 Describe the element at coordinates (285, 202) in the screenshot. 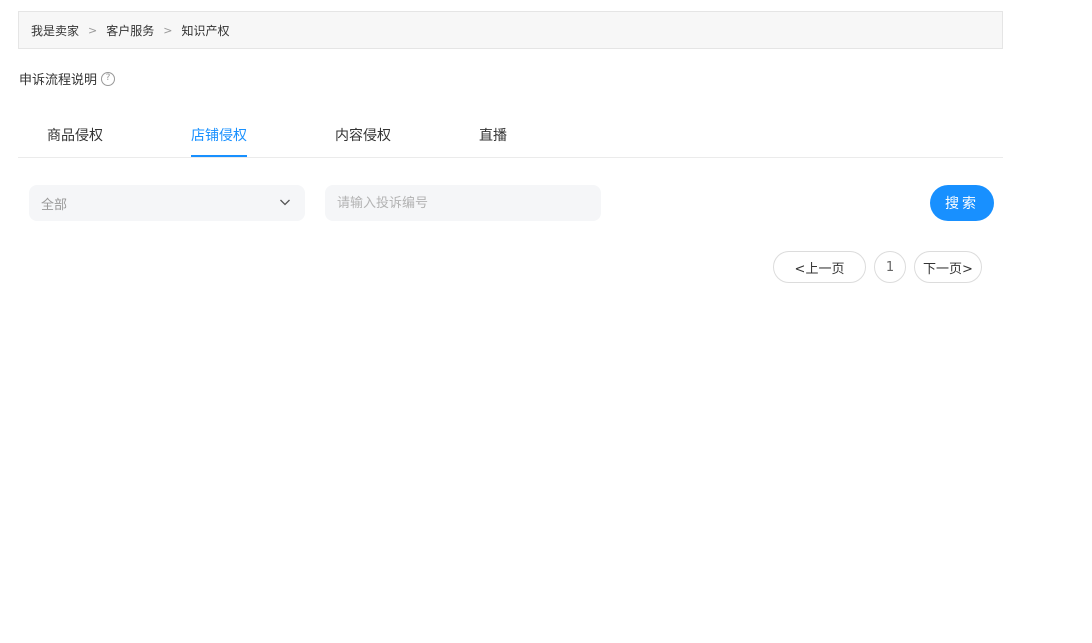

I see `chevron-down-icon` at that location.